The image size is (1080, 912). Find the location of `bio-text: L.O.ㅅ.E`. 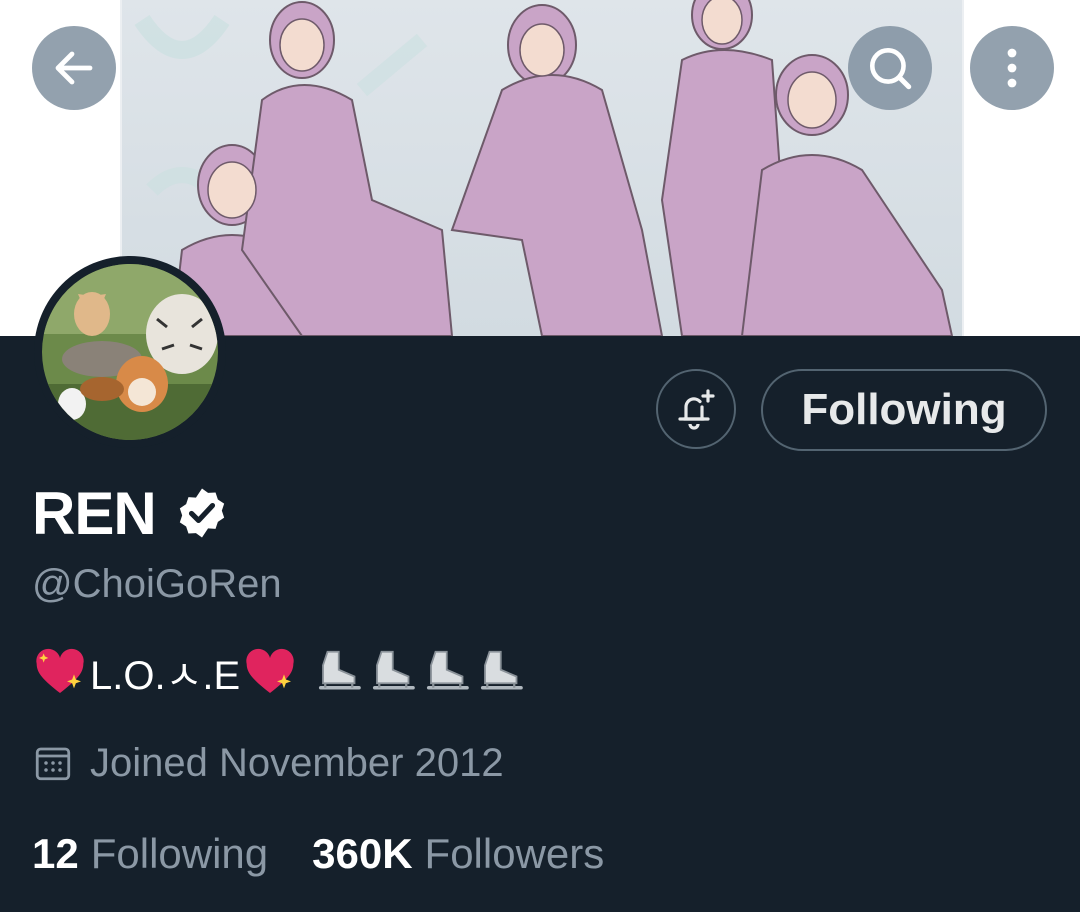

bio-text: L.O.ㅅ.E is located at coordinates (165, 676).